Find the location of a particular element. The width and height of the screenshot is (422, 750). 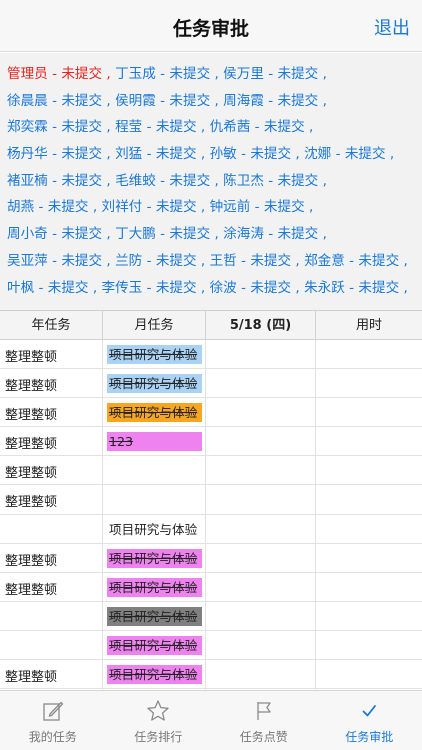

status-entry: 管理员 - 未提交 is located at coordinates (54, 74).